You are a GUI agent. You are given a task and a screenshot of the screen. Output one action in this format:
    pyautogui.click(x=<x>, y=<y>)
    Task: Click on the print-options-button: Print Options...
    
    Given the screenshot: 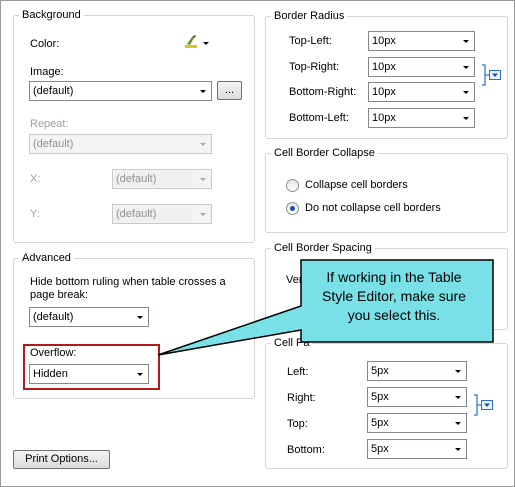 What is the action you would take?
    pyautogui.click(x=61, y=459)
    